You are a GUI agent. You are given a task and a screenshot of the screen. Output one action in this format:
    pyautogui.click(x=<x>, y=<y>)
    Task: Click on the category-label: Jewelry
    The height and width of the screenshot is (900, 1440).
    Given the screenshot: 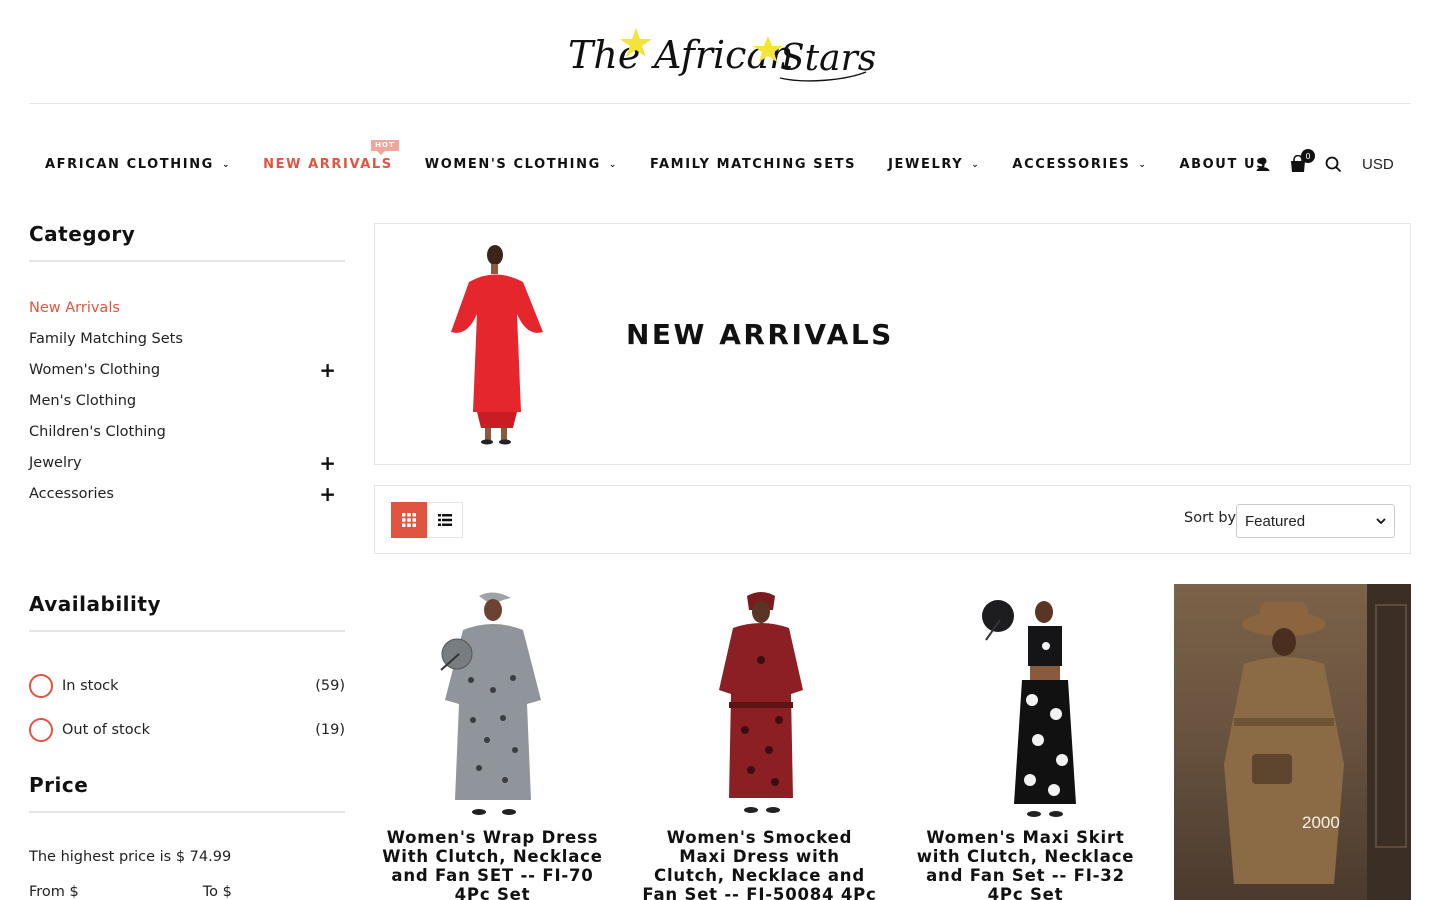 What is the action you would take?
    pyautogui.click(x=55, y=462)
    